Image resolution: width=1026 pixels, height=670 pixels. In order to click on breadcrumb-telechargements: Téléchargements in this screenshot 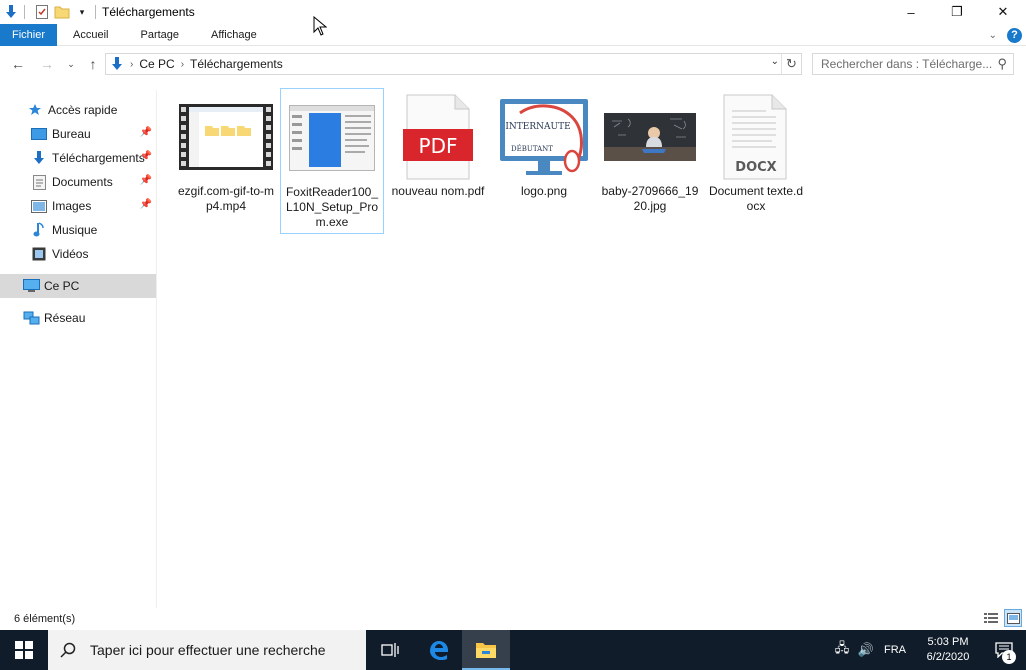, I will do `click(236, 64)`.